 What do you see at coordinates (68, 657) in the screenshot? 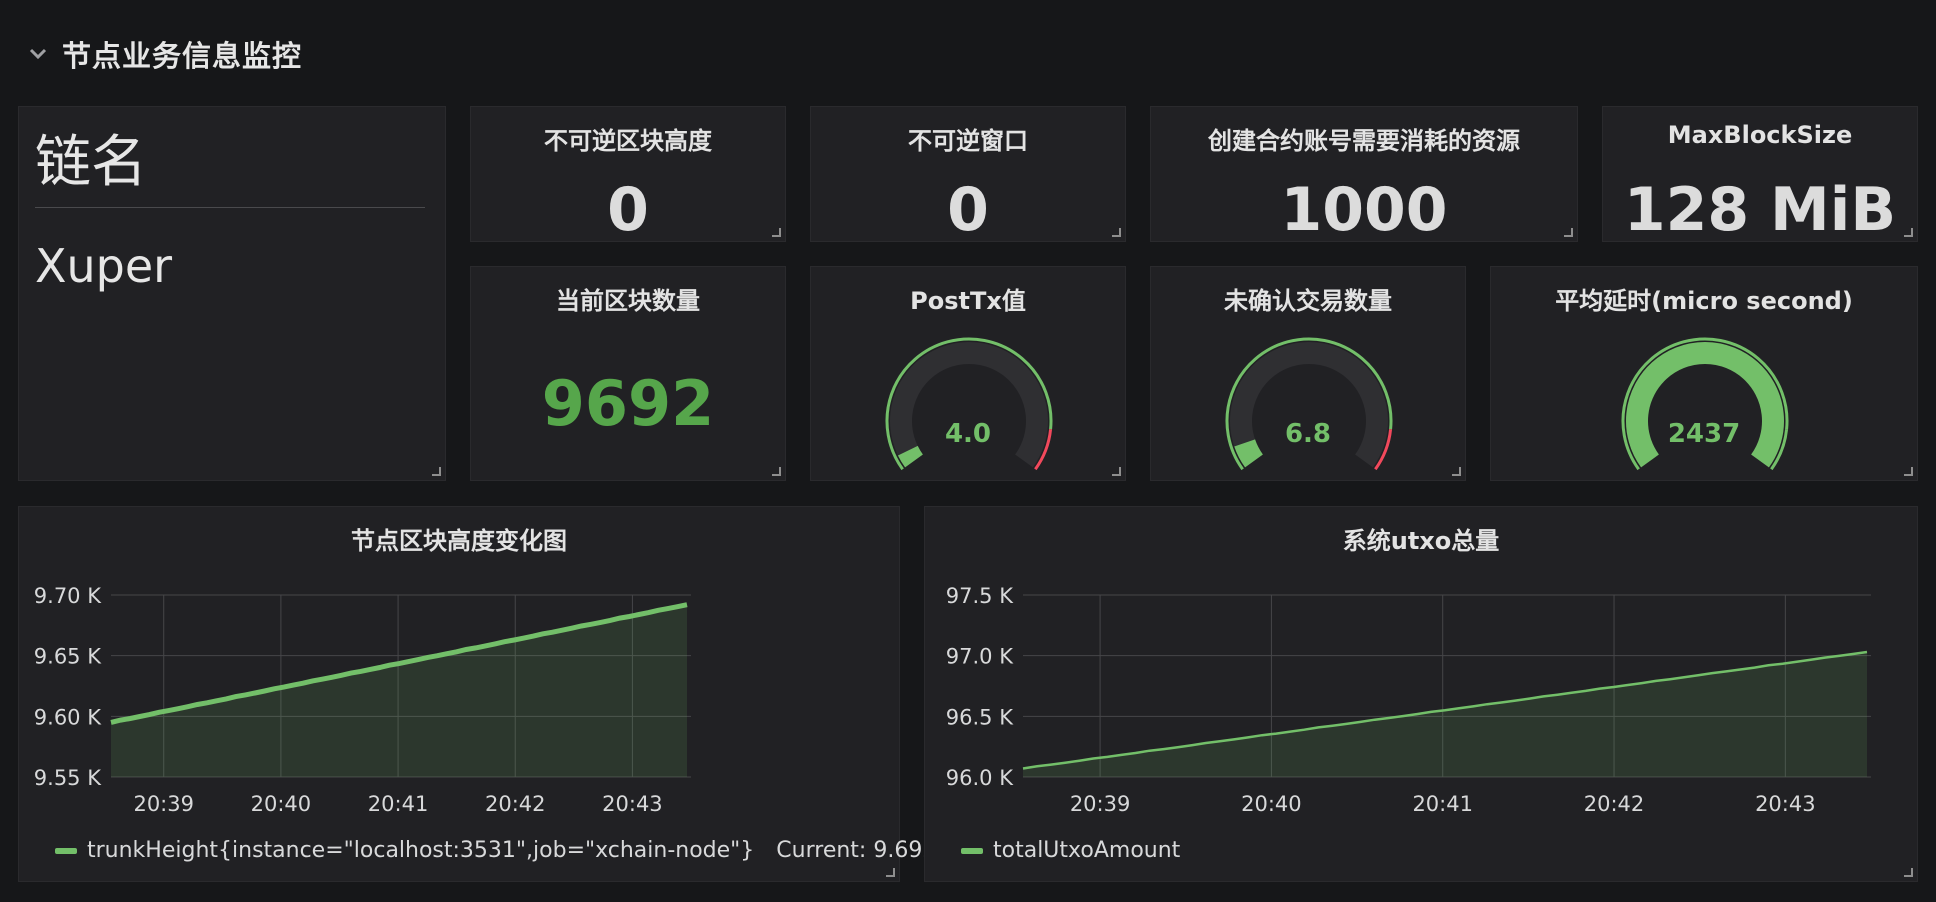
I see `y-tick-label: 9.65 K` at bounding box center [68, 657].